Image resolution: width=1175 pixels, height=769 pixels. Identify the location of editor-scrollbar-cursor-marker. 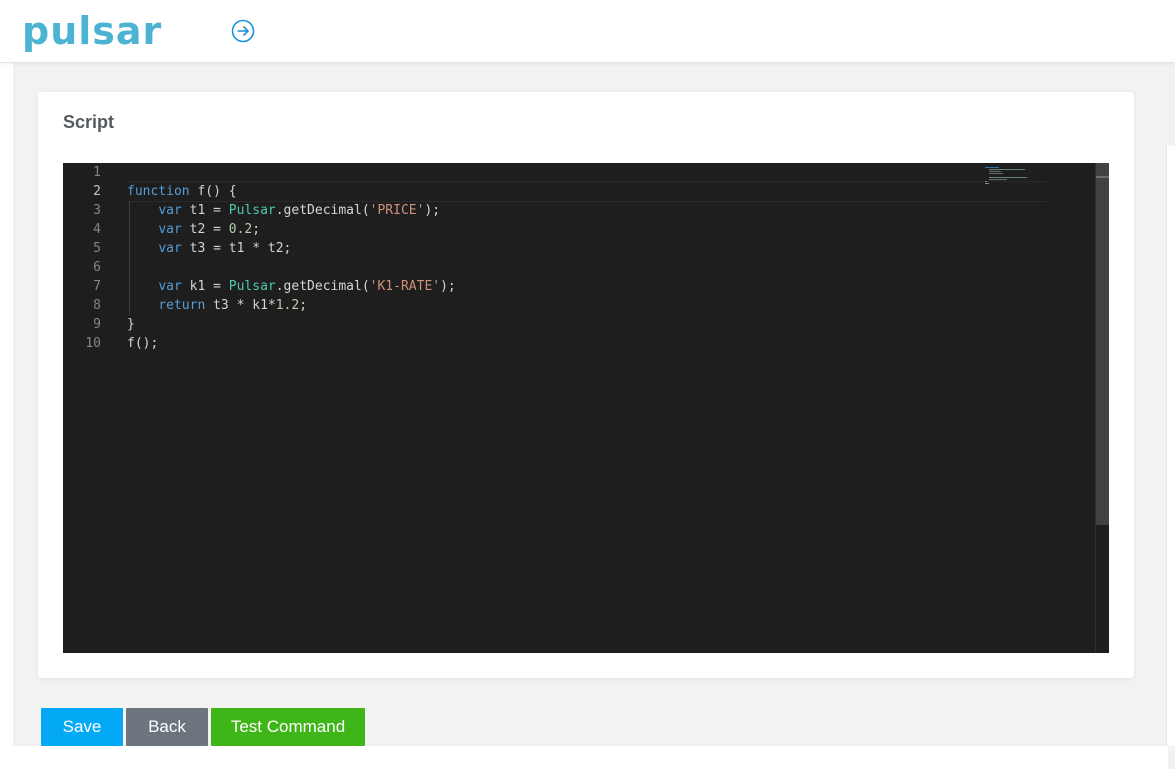
(1102, 177).